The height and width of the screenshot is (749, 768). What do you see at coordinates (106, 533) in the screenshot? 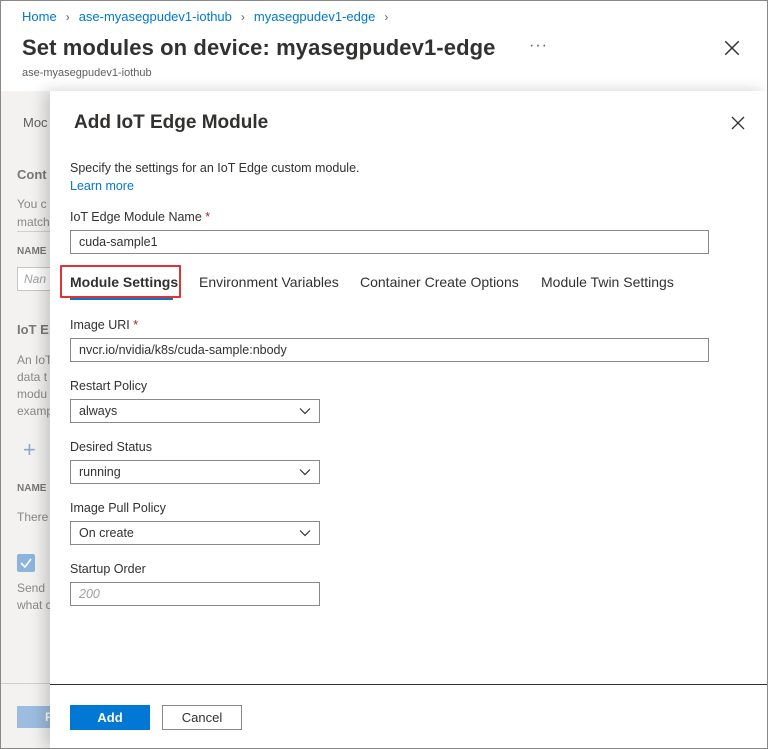
I see `image-pull-policy-value: On create` at bounding box center [106, 533].